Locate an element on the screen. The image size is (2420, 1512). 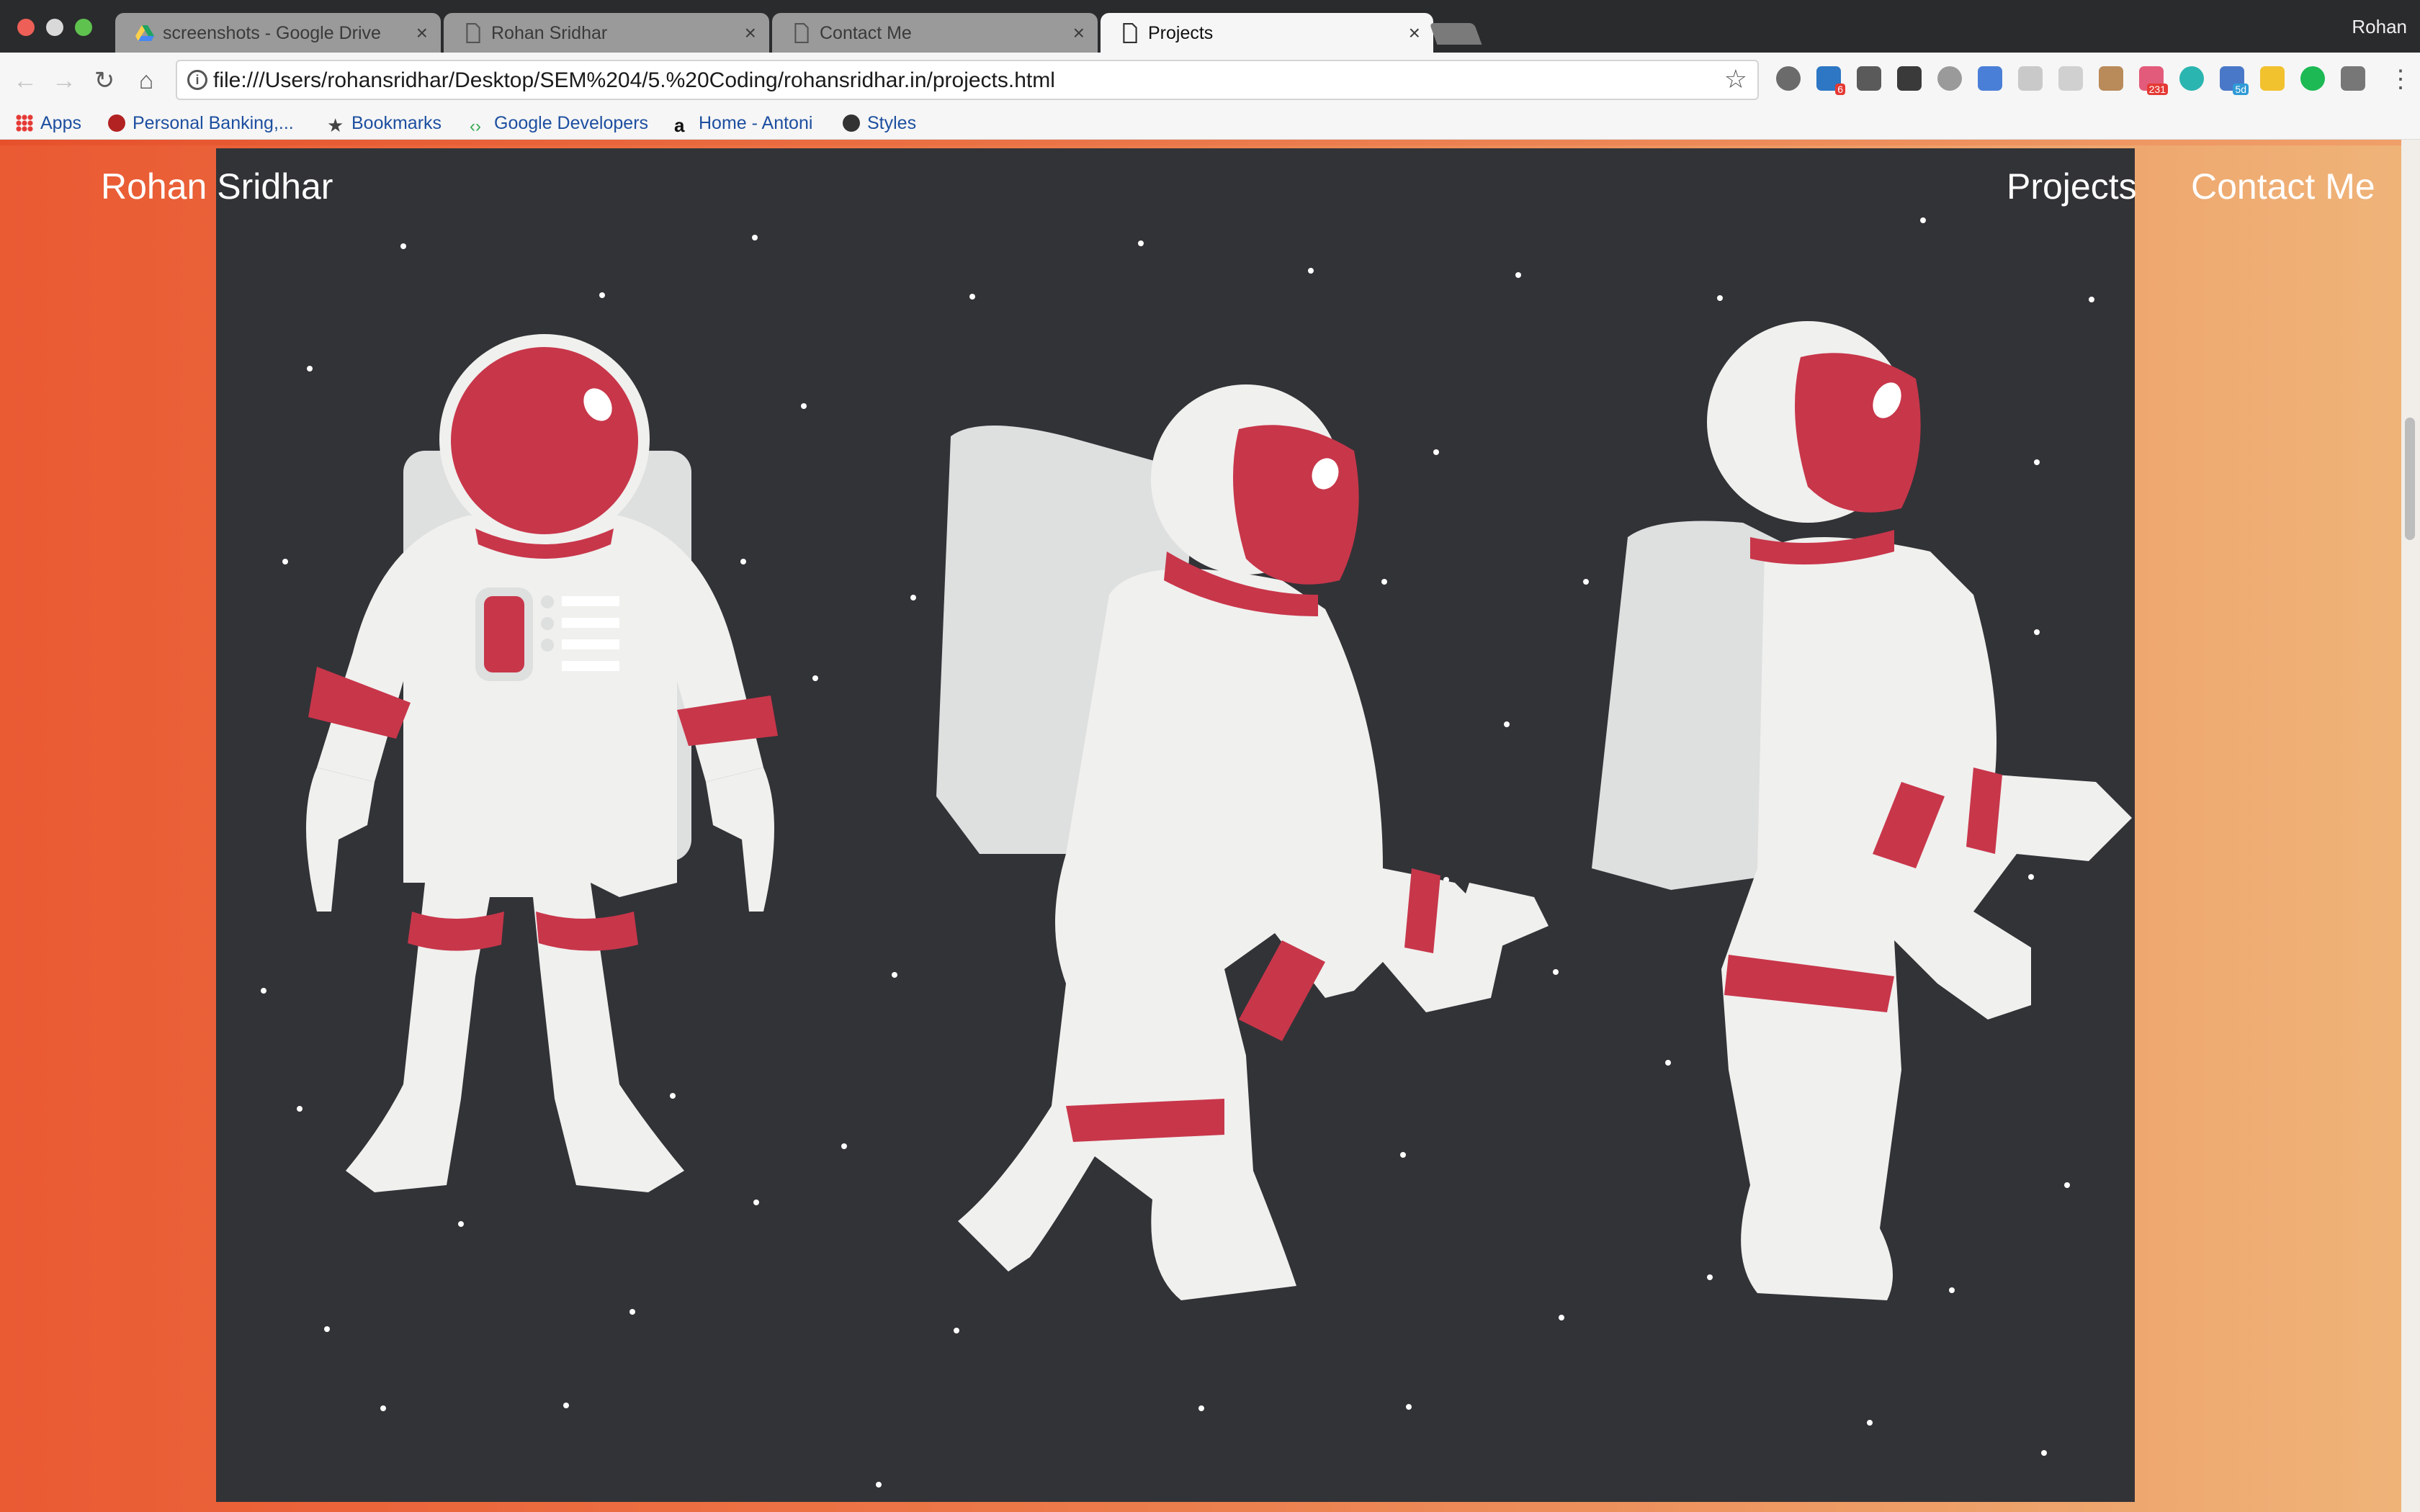
bookmark-home-antoni: a Home - Antoni is located at coordinates (743, 124).